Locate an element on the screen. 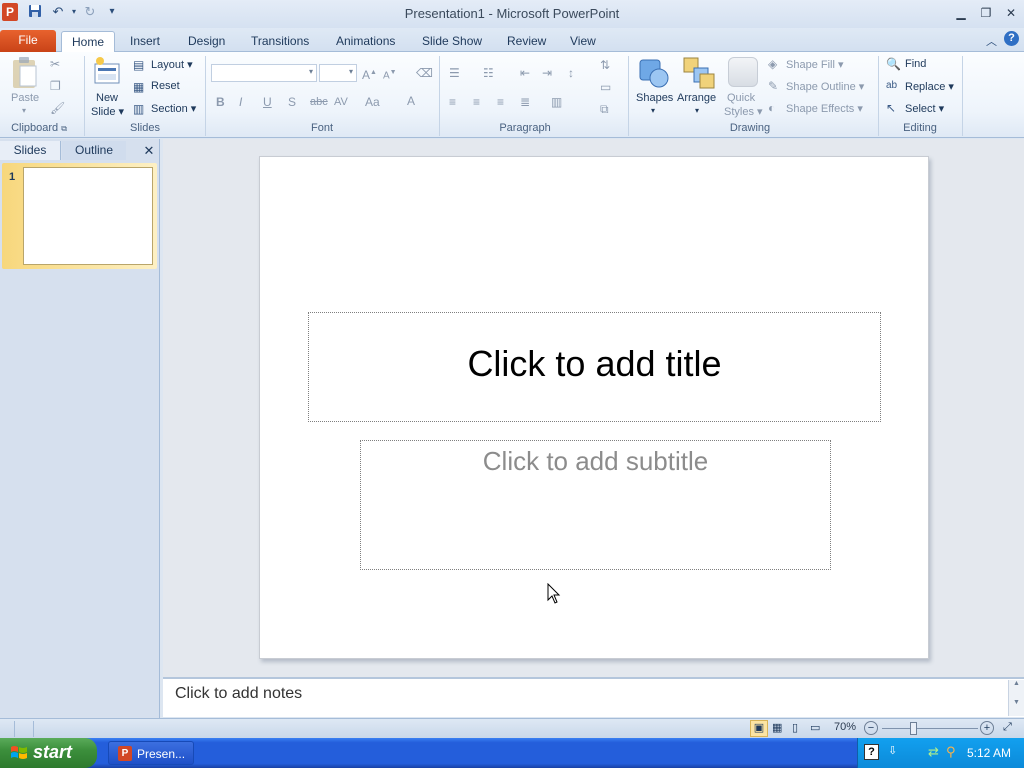 This screenshot has height=768, width=1024. start-button: start is located at coordinates (48, 753).